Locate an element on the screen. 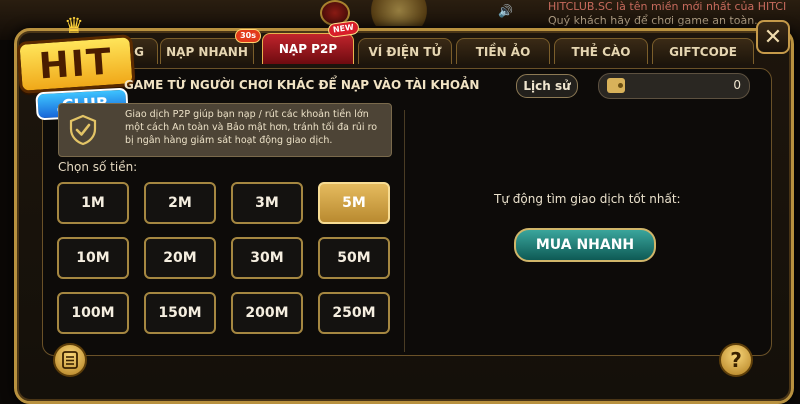 This screenshot has height=404, width=800. tab-vi-dien-tu: VÍ ĐIỆN TỬ is located at coordinates (405, 51).